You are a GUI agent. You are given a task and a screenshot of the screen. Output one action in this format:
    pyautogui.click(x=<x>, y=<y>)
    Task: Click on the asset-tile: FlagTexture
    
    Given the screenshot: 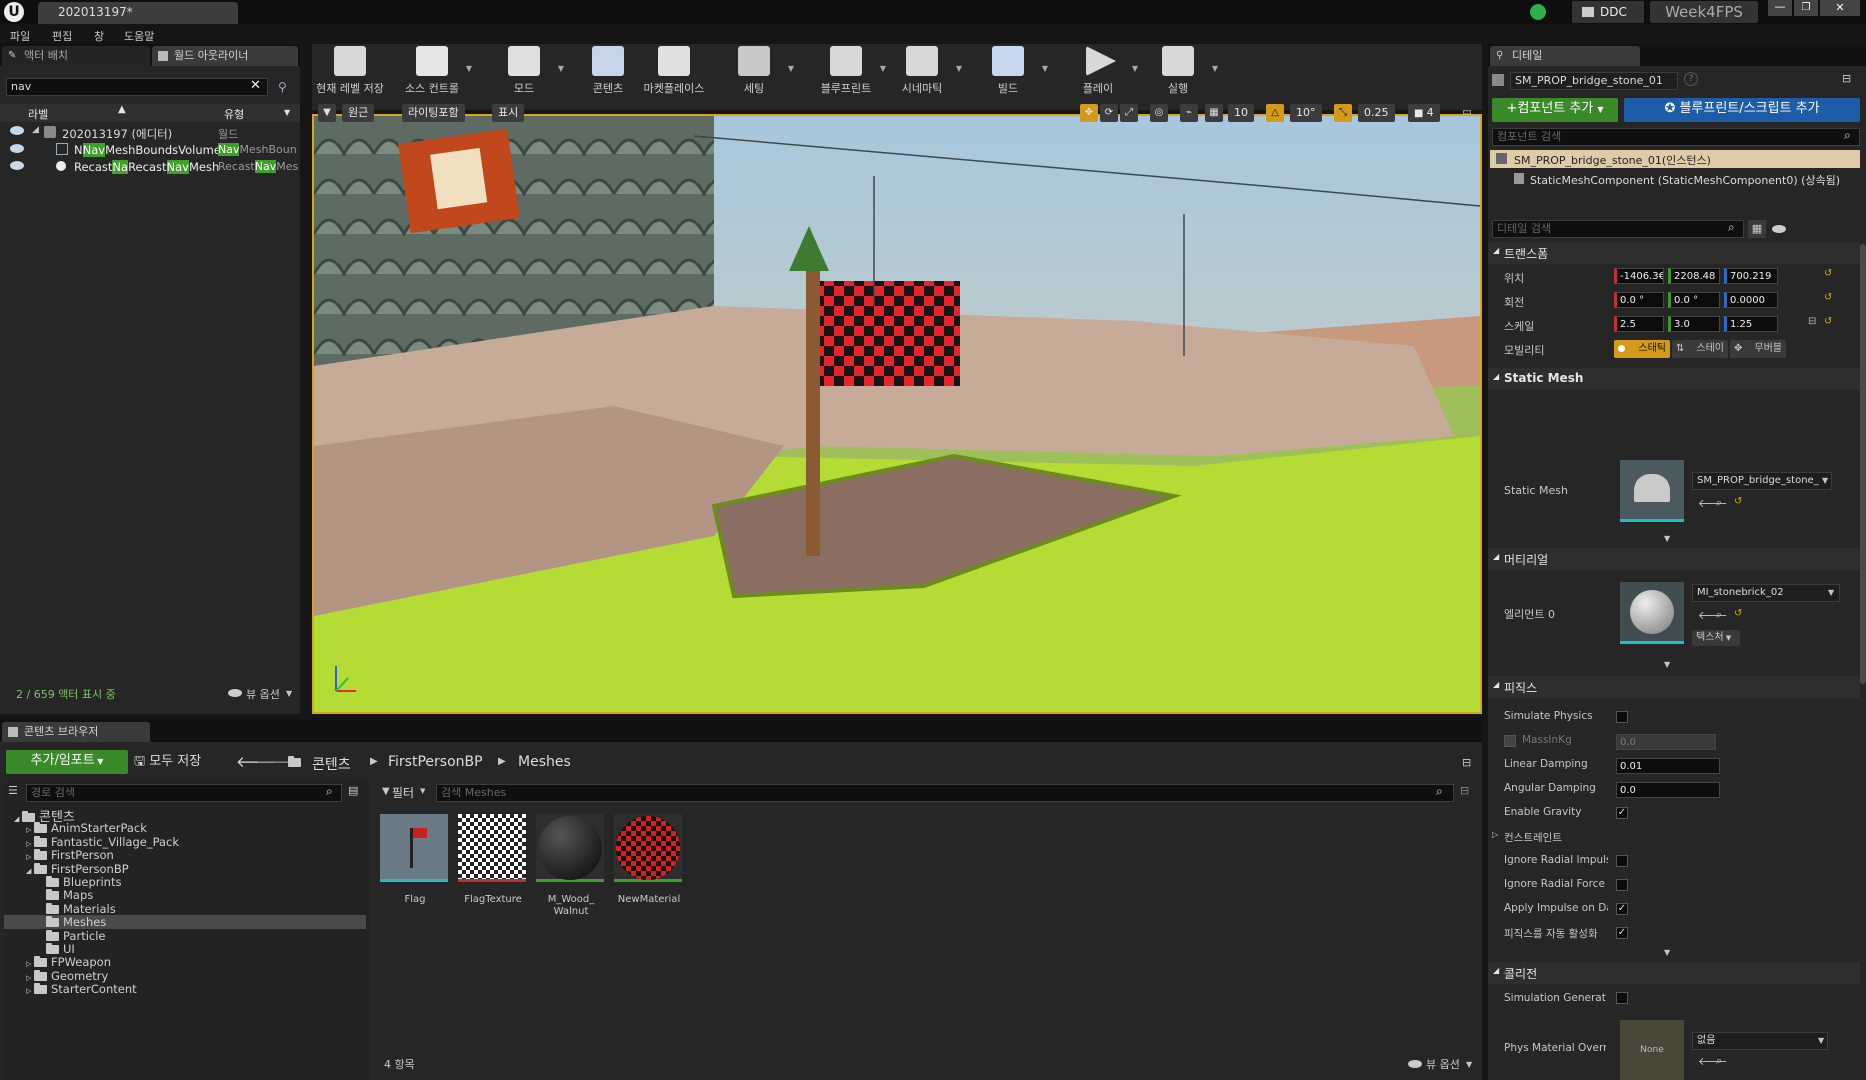 What is the action you would take?
    pyautogui.click(x=493, y=869)
    